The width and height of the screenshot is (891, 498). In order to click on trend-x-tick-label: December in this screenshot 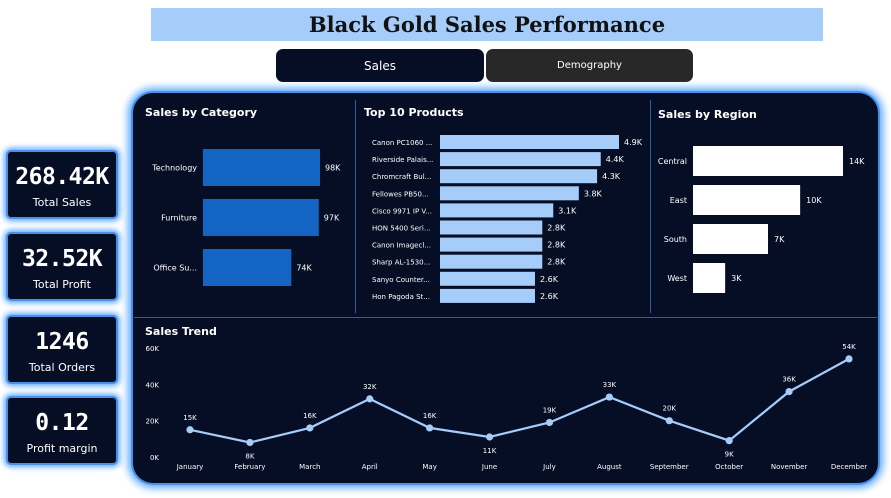, I will do `click(849, 467)`.